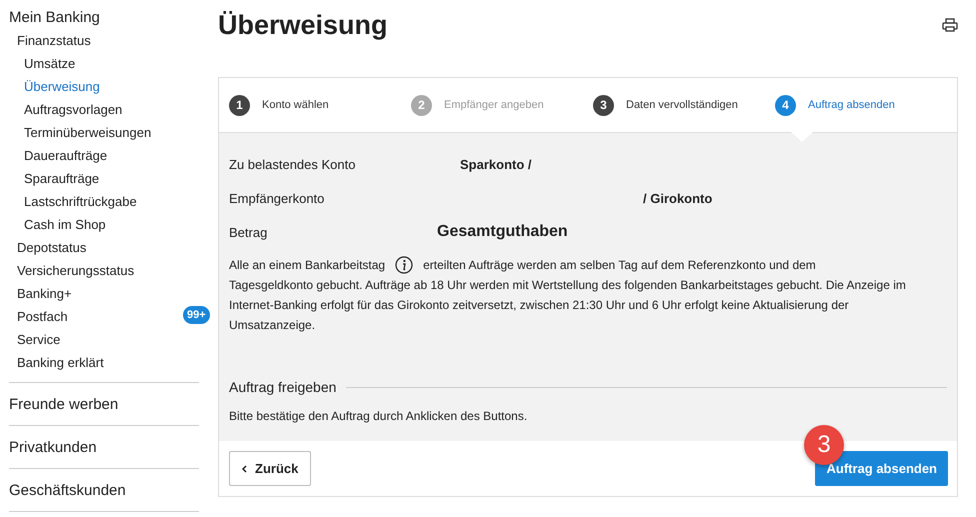 This screenshot has height=517, width=976. I want to click on field-label: Betrag, so click(248, 232).